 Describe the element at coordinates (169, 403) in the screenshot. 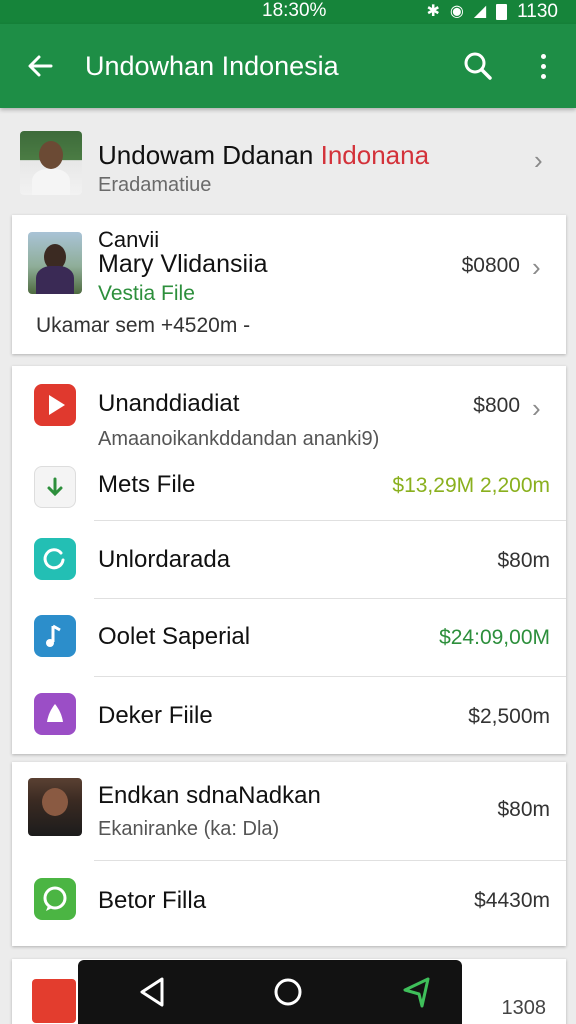

I see `list-item-label: Unanddiadiat` at that location.